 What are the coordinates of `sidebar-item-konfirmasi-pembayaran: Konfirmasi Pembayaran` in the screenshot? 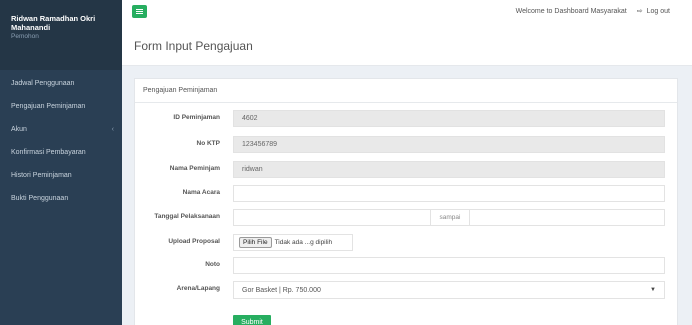 It's located at (61, 152).